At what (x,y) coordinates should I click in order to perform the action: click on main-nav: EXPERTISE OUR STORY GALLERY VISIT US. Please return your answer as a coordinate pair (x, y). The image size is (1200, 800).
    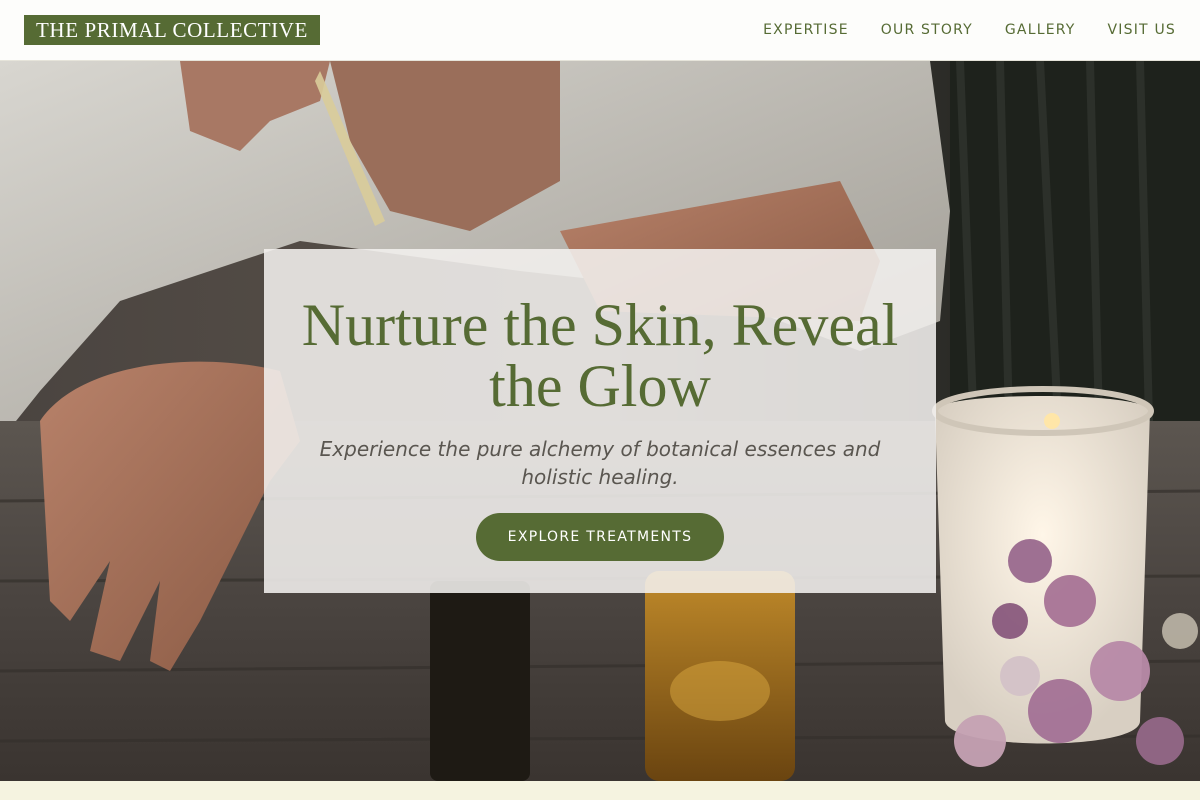
    Looking at the image, I should click on (969, 30).